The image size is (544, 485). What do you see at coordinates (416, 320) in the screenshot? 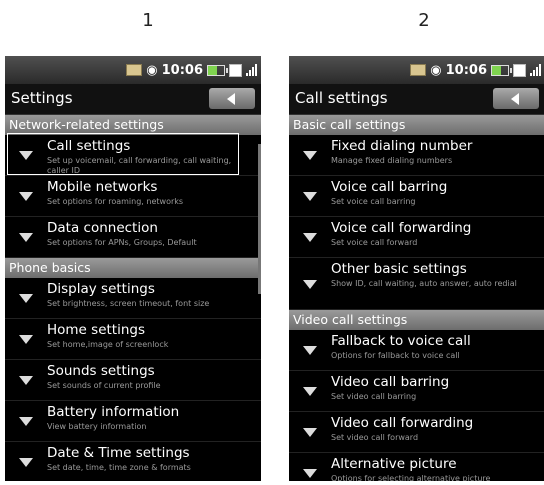
I see `section-header-video-call-settings: Video call settings` at bounding box center [416, 320].